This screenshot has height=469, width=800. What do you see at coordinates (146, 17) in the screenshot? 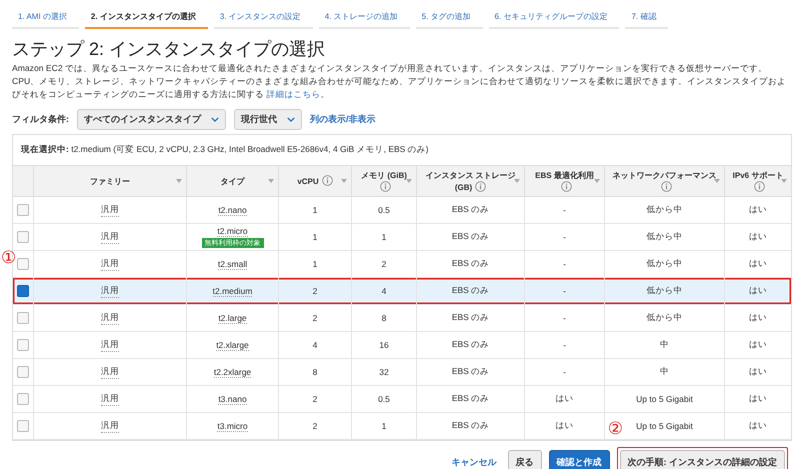
I see `wizard-tab: 2. インスタンスタイプの選択` at bounding box center [146, 17].